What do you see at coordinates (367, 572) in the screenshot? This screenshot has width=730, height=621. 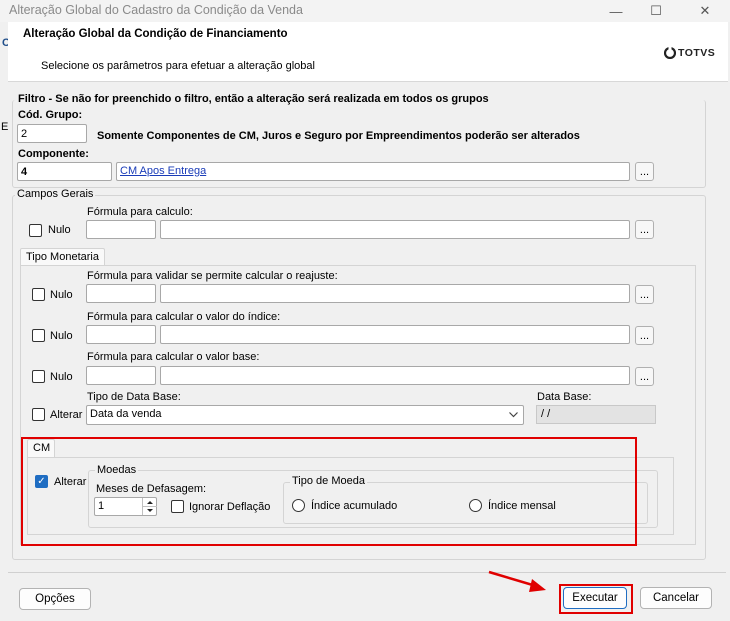 I see `footer-divider` at bounding box center [367, 572].